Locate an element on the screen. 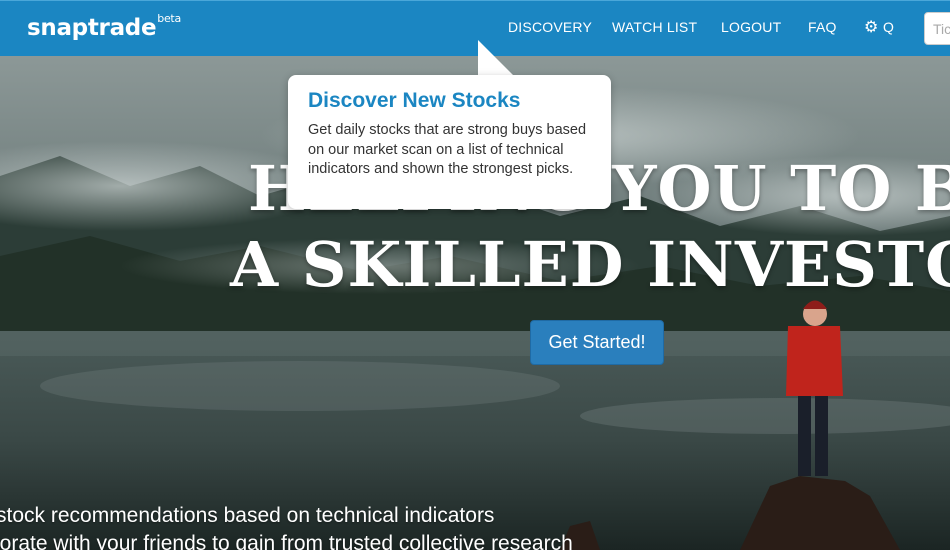 The height and width of the screenshot is (550, 950). ticker-search-input is located at coordinates (937, 28).